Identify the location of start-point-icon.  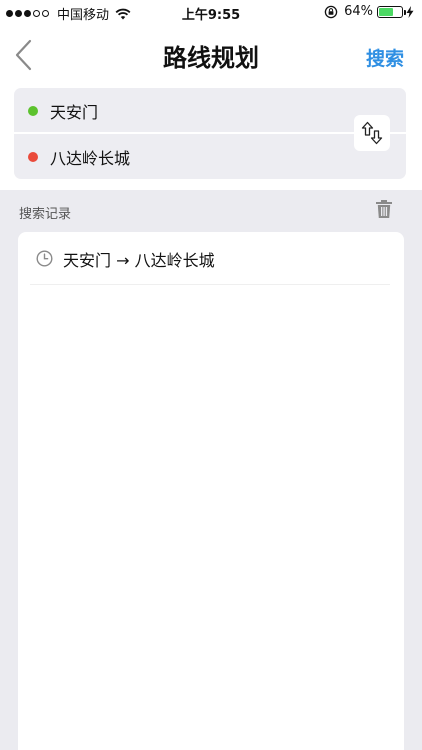
(33, 110).